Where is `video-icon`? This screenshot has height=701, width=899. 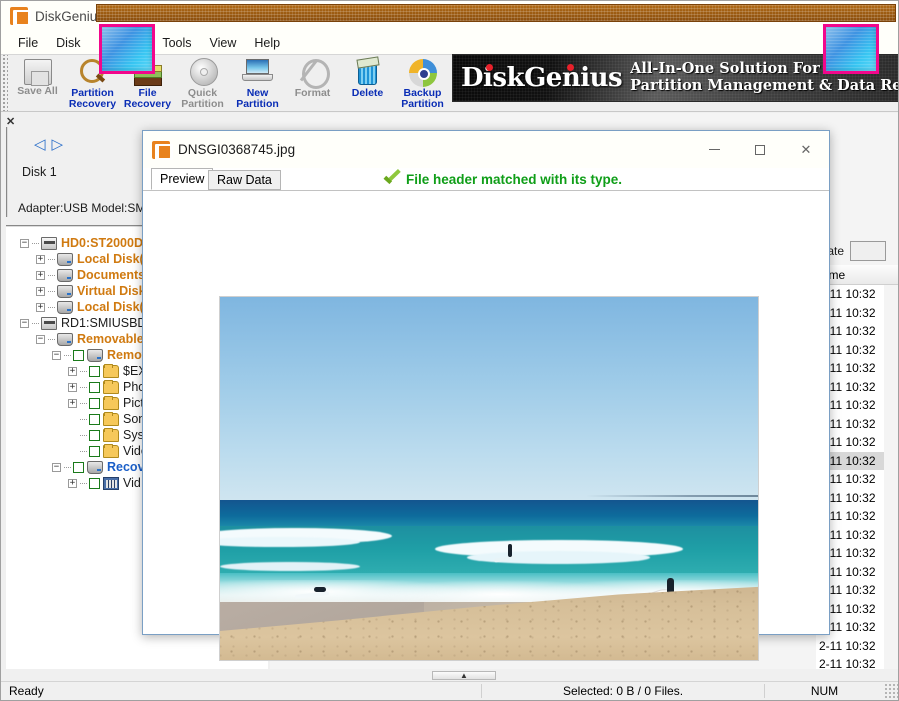
video-icon is located at coordinates (111, 483).